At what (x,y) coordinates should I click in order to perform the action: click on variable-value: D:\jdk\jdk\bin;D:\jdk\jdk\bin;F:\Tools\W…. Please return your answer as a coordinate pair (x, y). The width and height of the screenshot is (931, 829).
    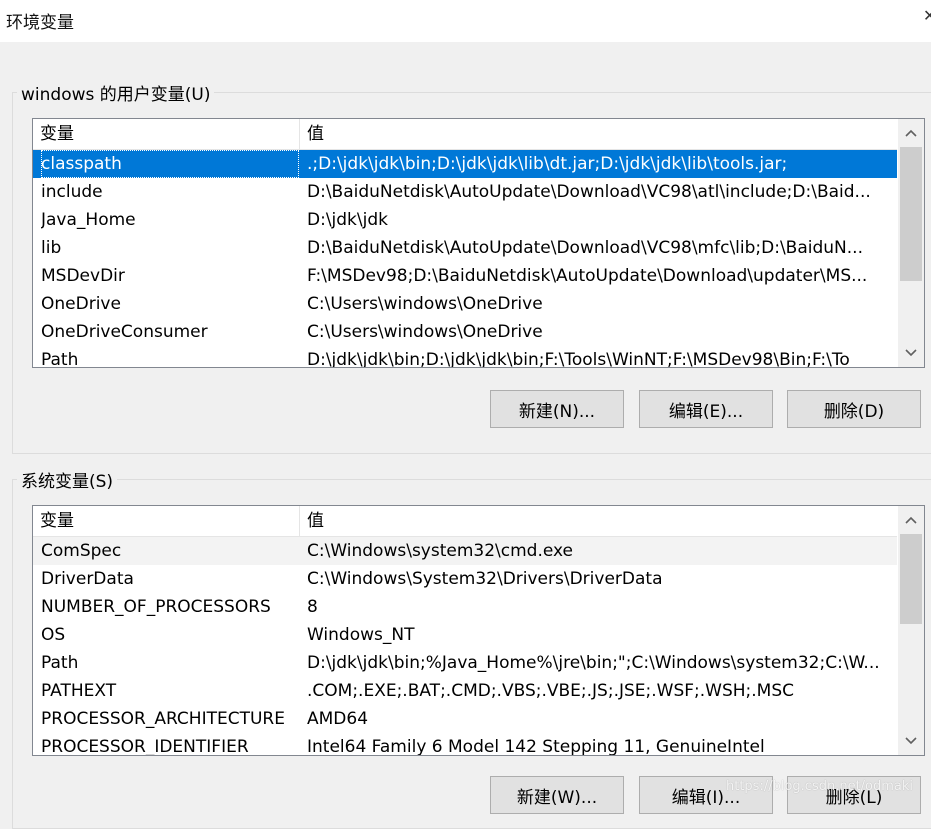
    Looking at the image, I should click on (578, 359).